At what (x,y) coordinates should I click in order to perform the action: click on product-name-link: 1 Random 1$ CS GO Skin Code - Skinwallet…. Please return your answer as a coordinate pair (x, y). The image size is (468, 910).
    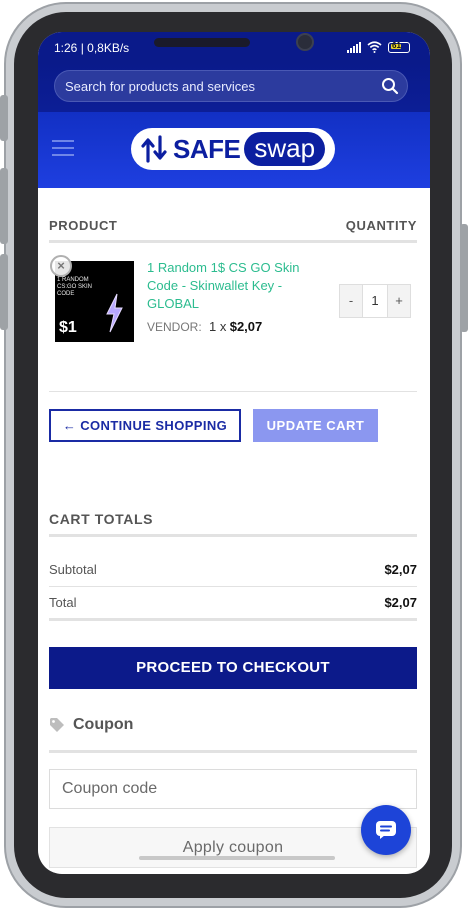
    Looking at the image, I should click on (232, 286).